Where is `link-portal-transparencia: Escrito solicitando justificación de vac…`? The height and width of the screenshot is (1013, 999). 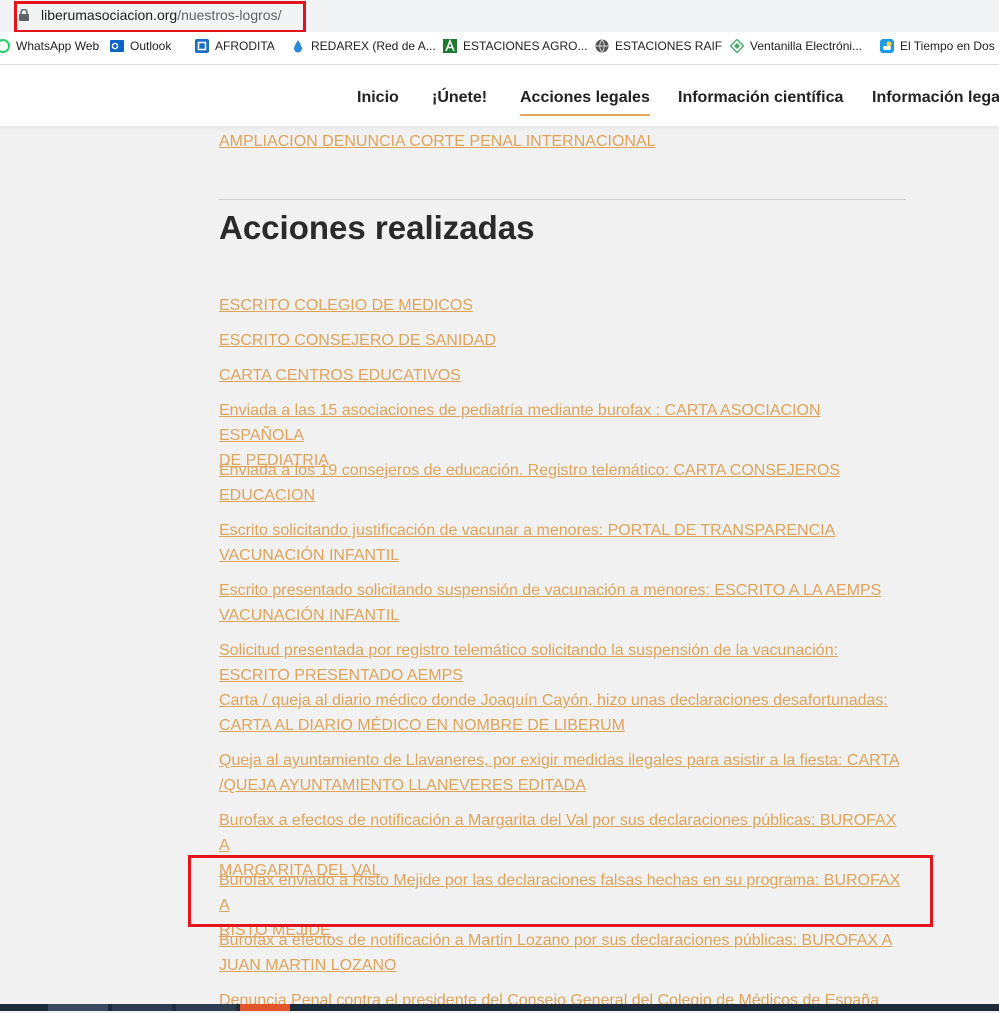 link-portal-transparencia: Escrito solicitando justificación de vac… is located at coordinates (564, 543).